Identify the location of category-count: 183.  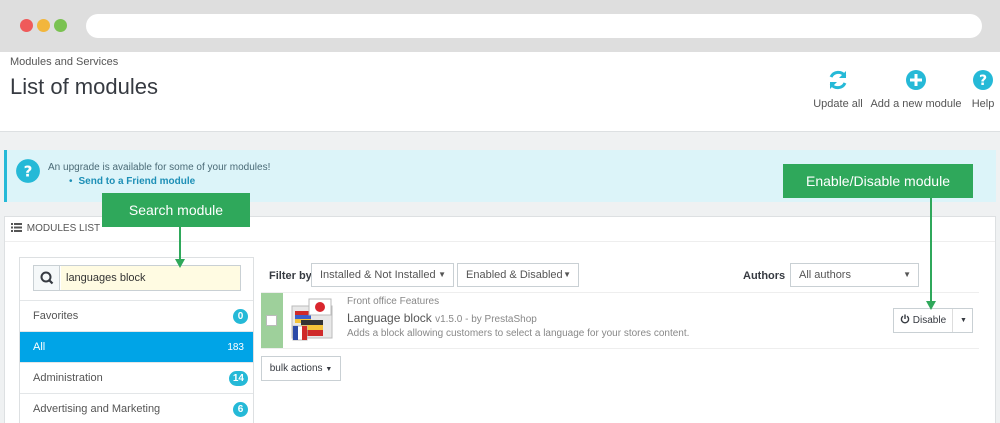
(235, 347).